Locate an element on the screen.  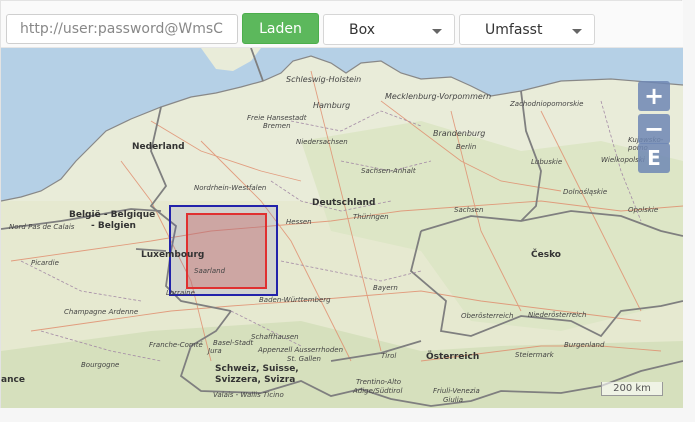
zoom-out-button: − is located at coordinates (654, 129).